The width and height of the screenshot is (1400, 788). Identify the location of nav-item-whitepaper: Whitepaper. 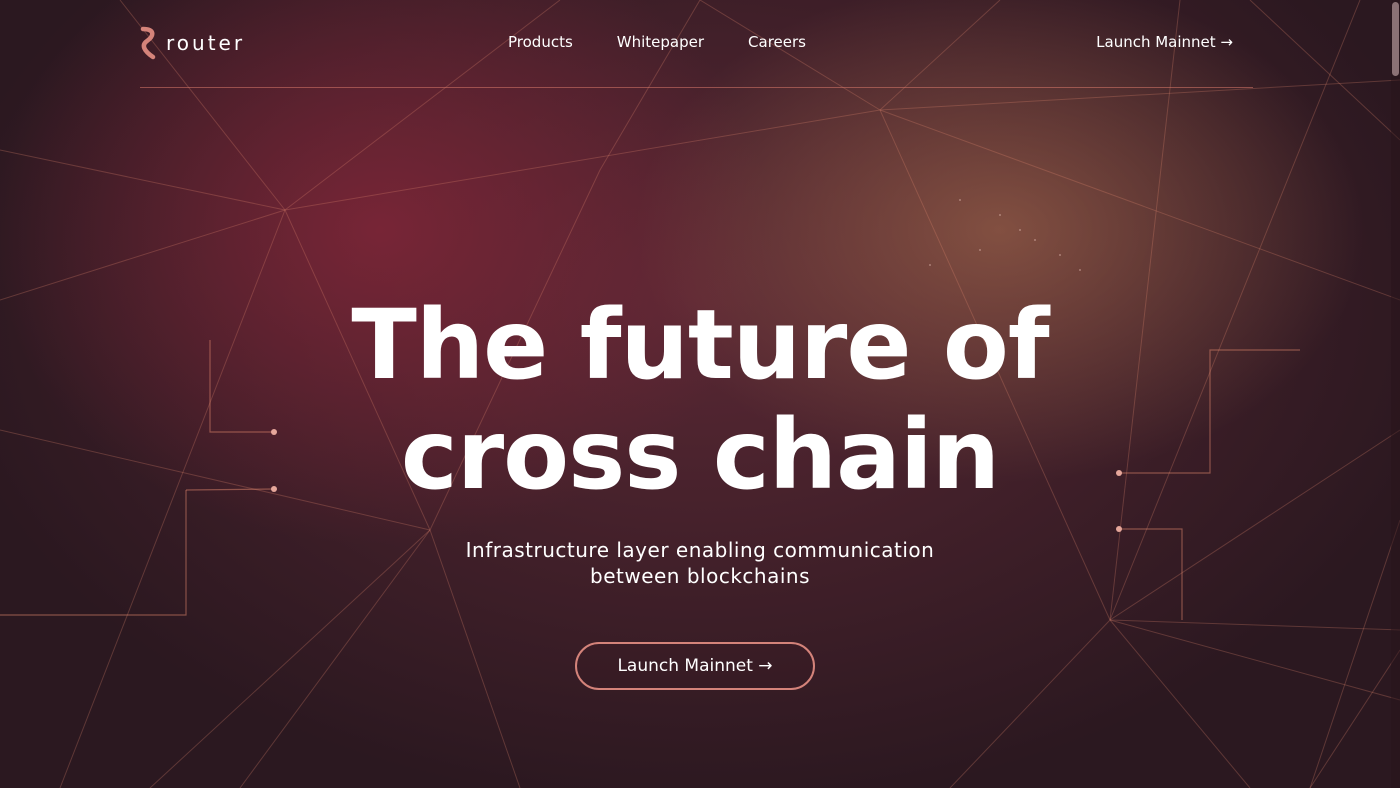
(660, 42).